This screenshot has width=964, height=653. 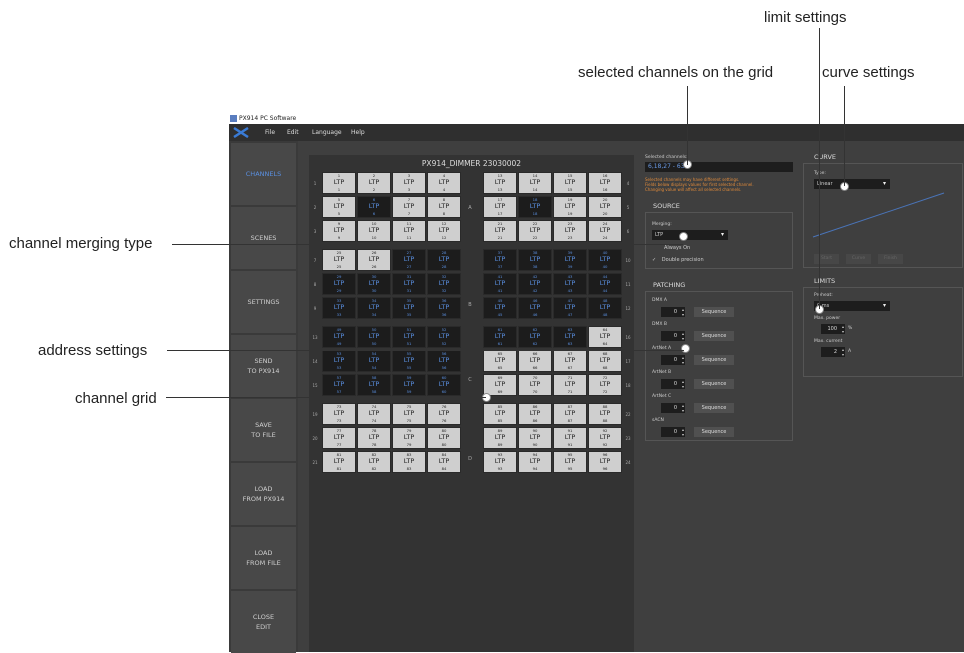 What do you see at coordinates (605, 284) in the screenshot?
I see `channel-cell: 44 LTP 44` at bounding box center [605, 284].